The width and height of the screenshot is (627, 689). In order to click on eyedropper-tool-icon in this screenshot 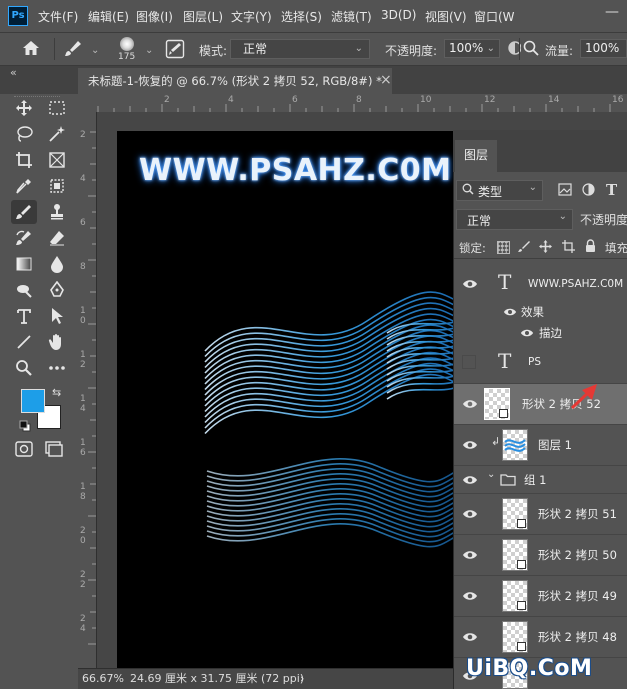, I will do `click(24, 186)`.